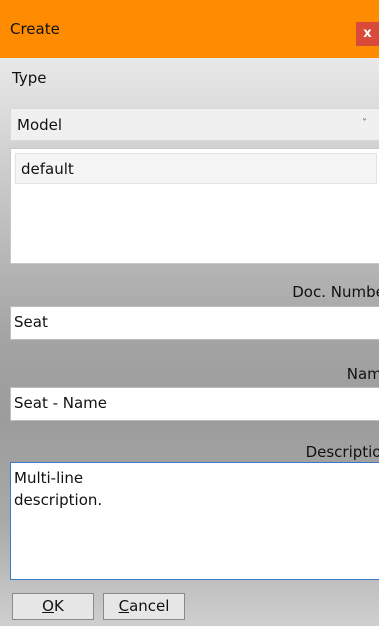 The width and height of the screenshot is (379, 626). What do you see at coordinates (362, 374) in the screenshot?
I see `name-label: Name` at bounding box center [362, 374].